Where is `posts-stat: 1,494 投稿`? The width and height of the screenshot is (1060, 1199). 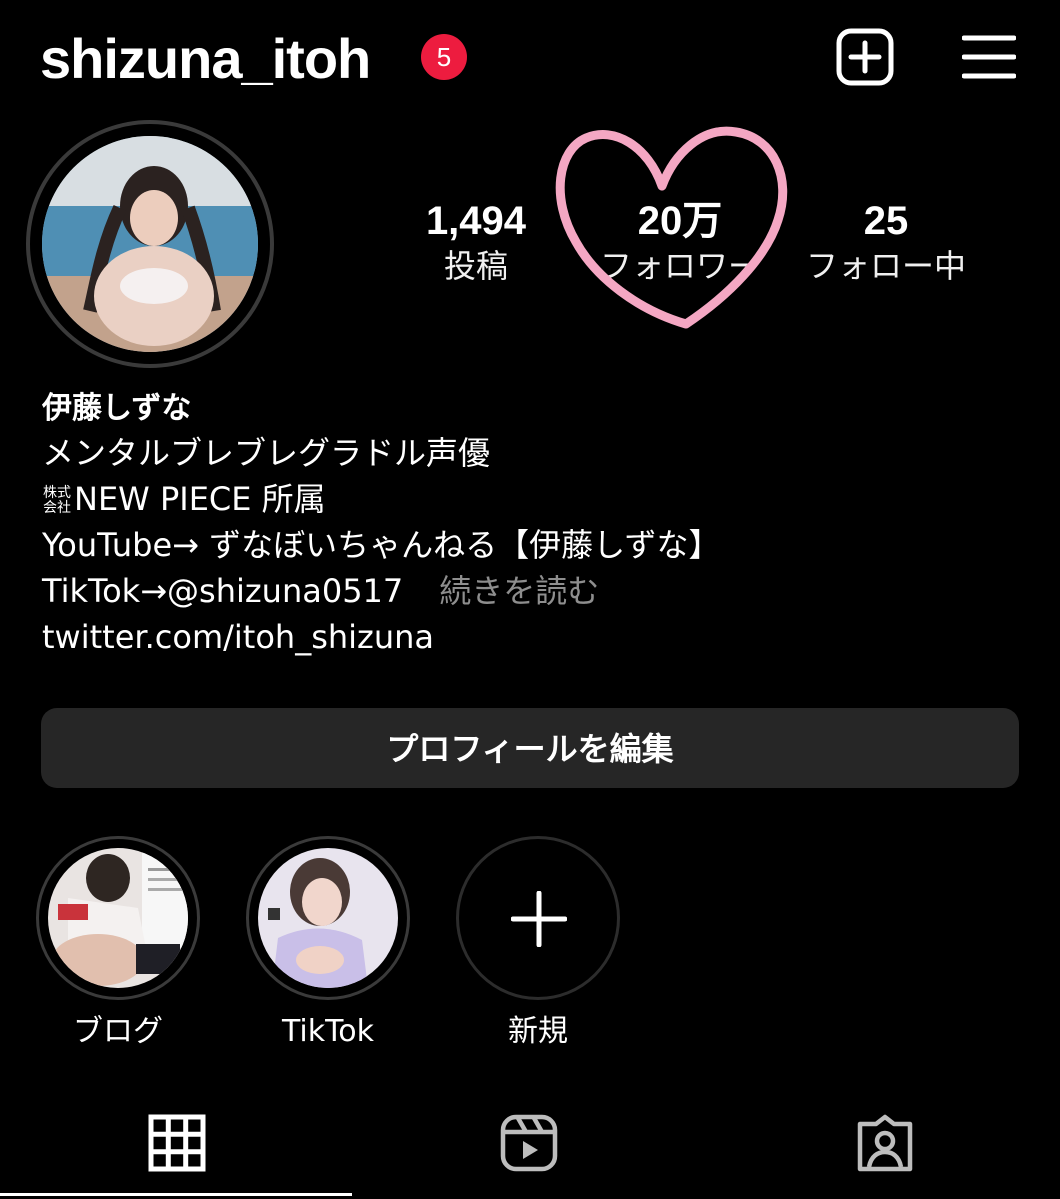
posts-stat: 1,494 投稿 is located at coordinates (476, 243).